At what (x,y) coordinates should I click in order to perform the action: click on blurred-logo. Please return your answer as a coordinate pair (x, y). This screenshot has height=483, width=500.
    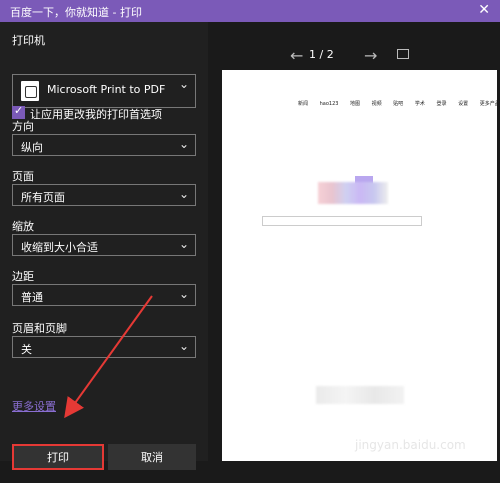
    Looking at the image, I should click on (353, 193).